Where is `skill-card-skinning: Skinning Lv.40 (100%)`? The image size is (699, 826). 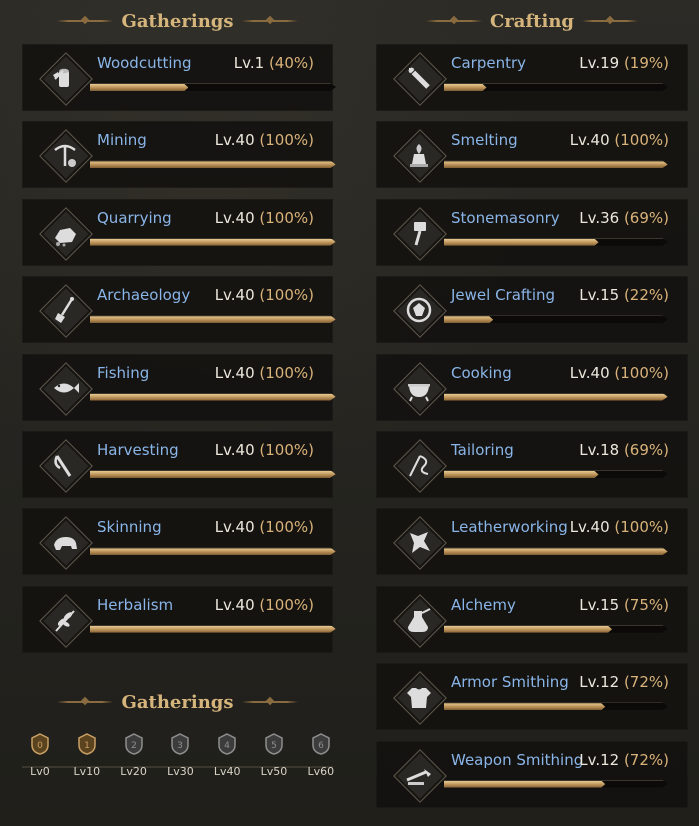 skill-card-skinning: Skinning Lv.40 (100%) is located at coordinates (177, 542).